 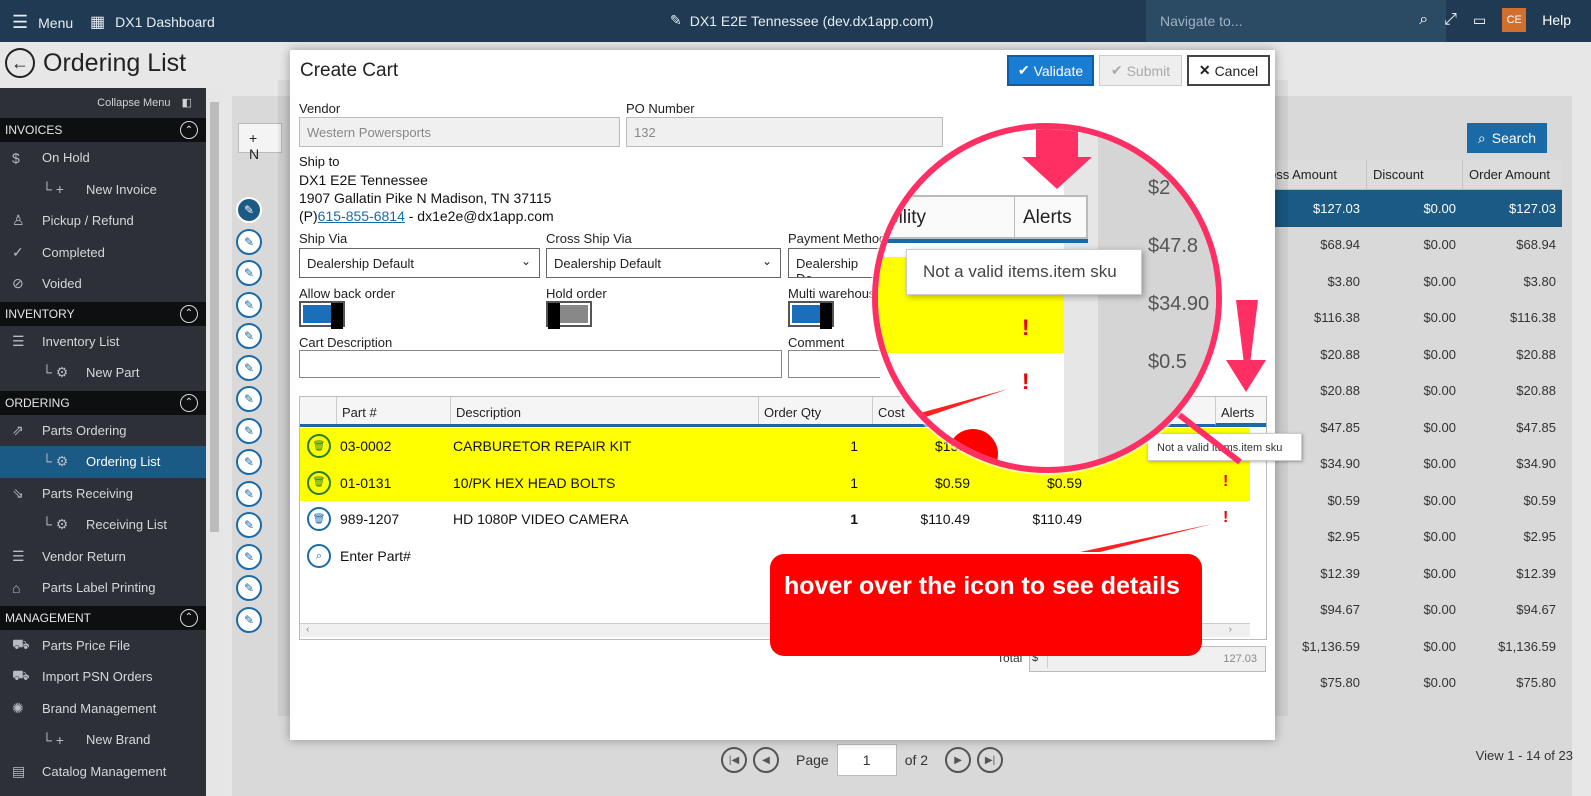 What do you see at coordinates (307, 629) in the screenshot?
I see `scroll-left-icon: ‹` at bounding box center [307, 629].